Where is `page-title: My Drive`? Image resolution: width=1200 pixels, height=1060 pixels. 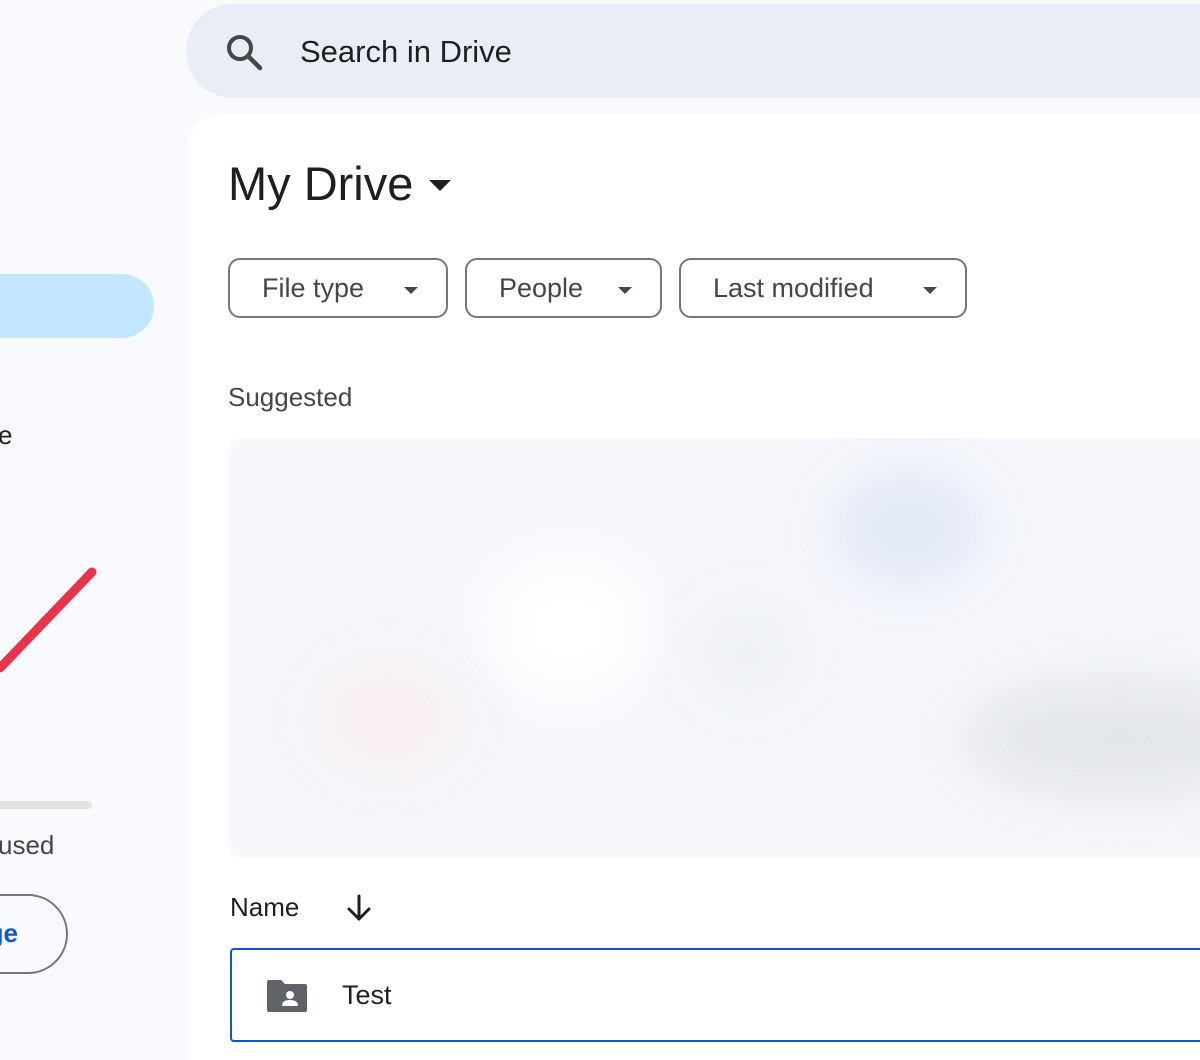 page-title: My Drive is located at coordinates (321, 183).